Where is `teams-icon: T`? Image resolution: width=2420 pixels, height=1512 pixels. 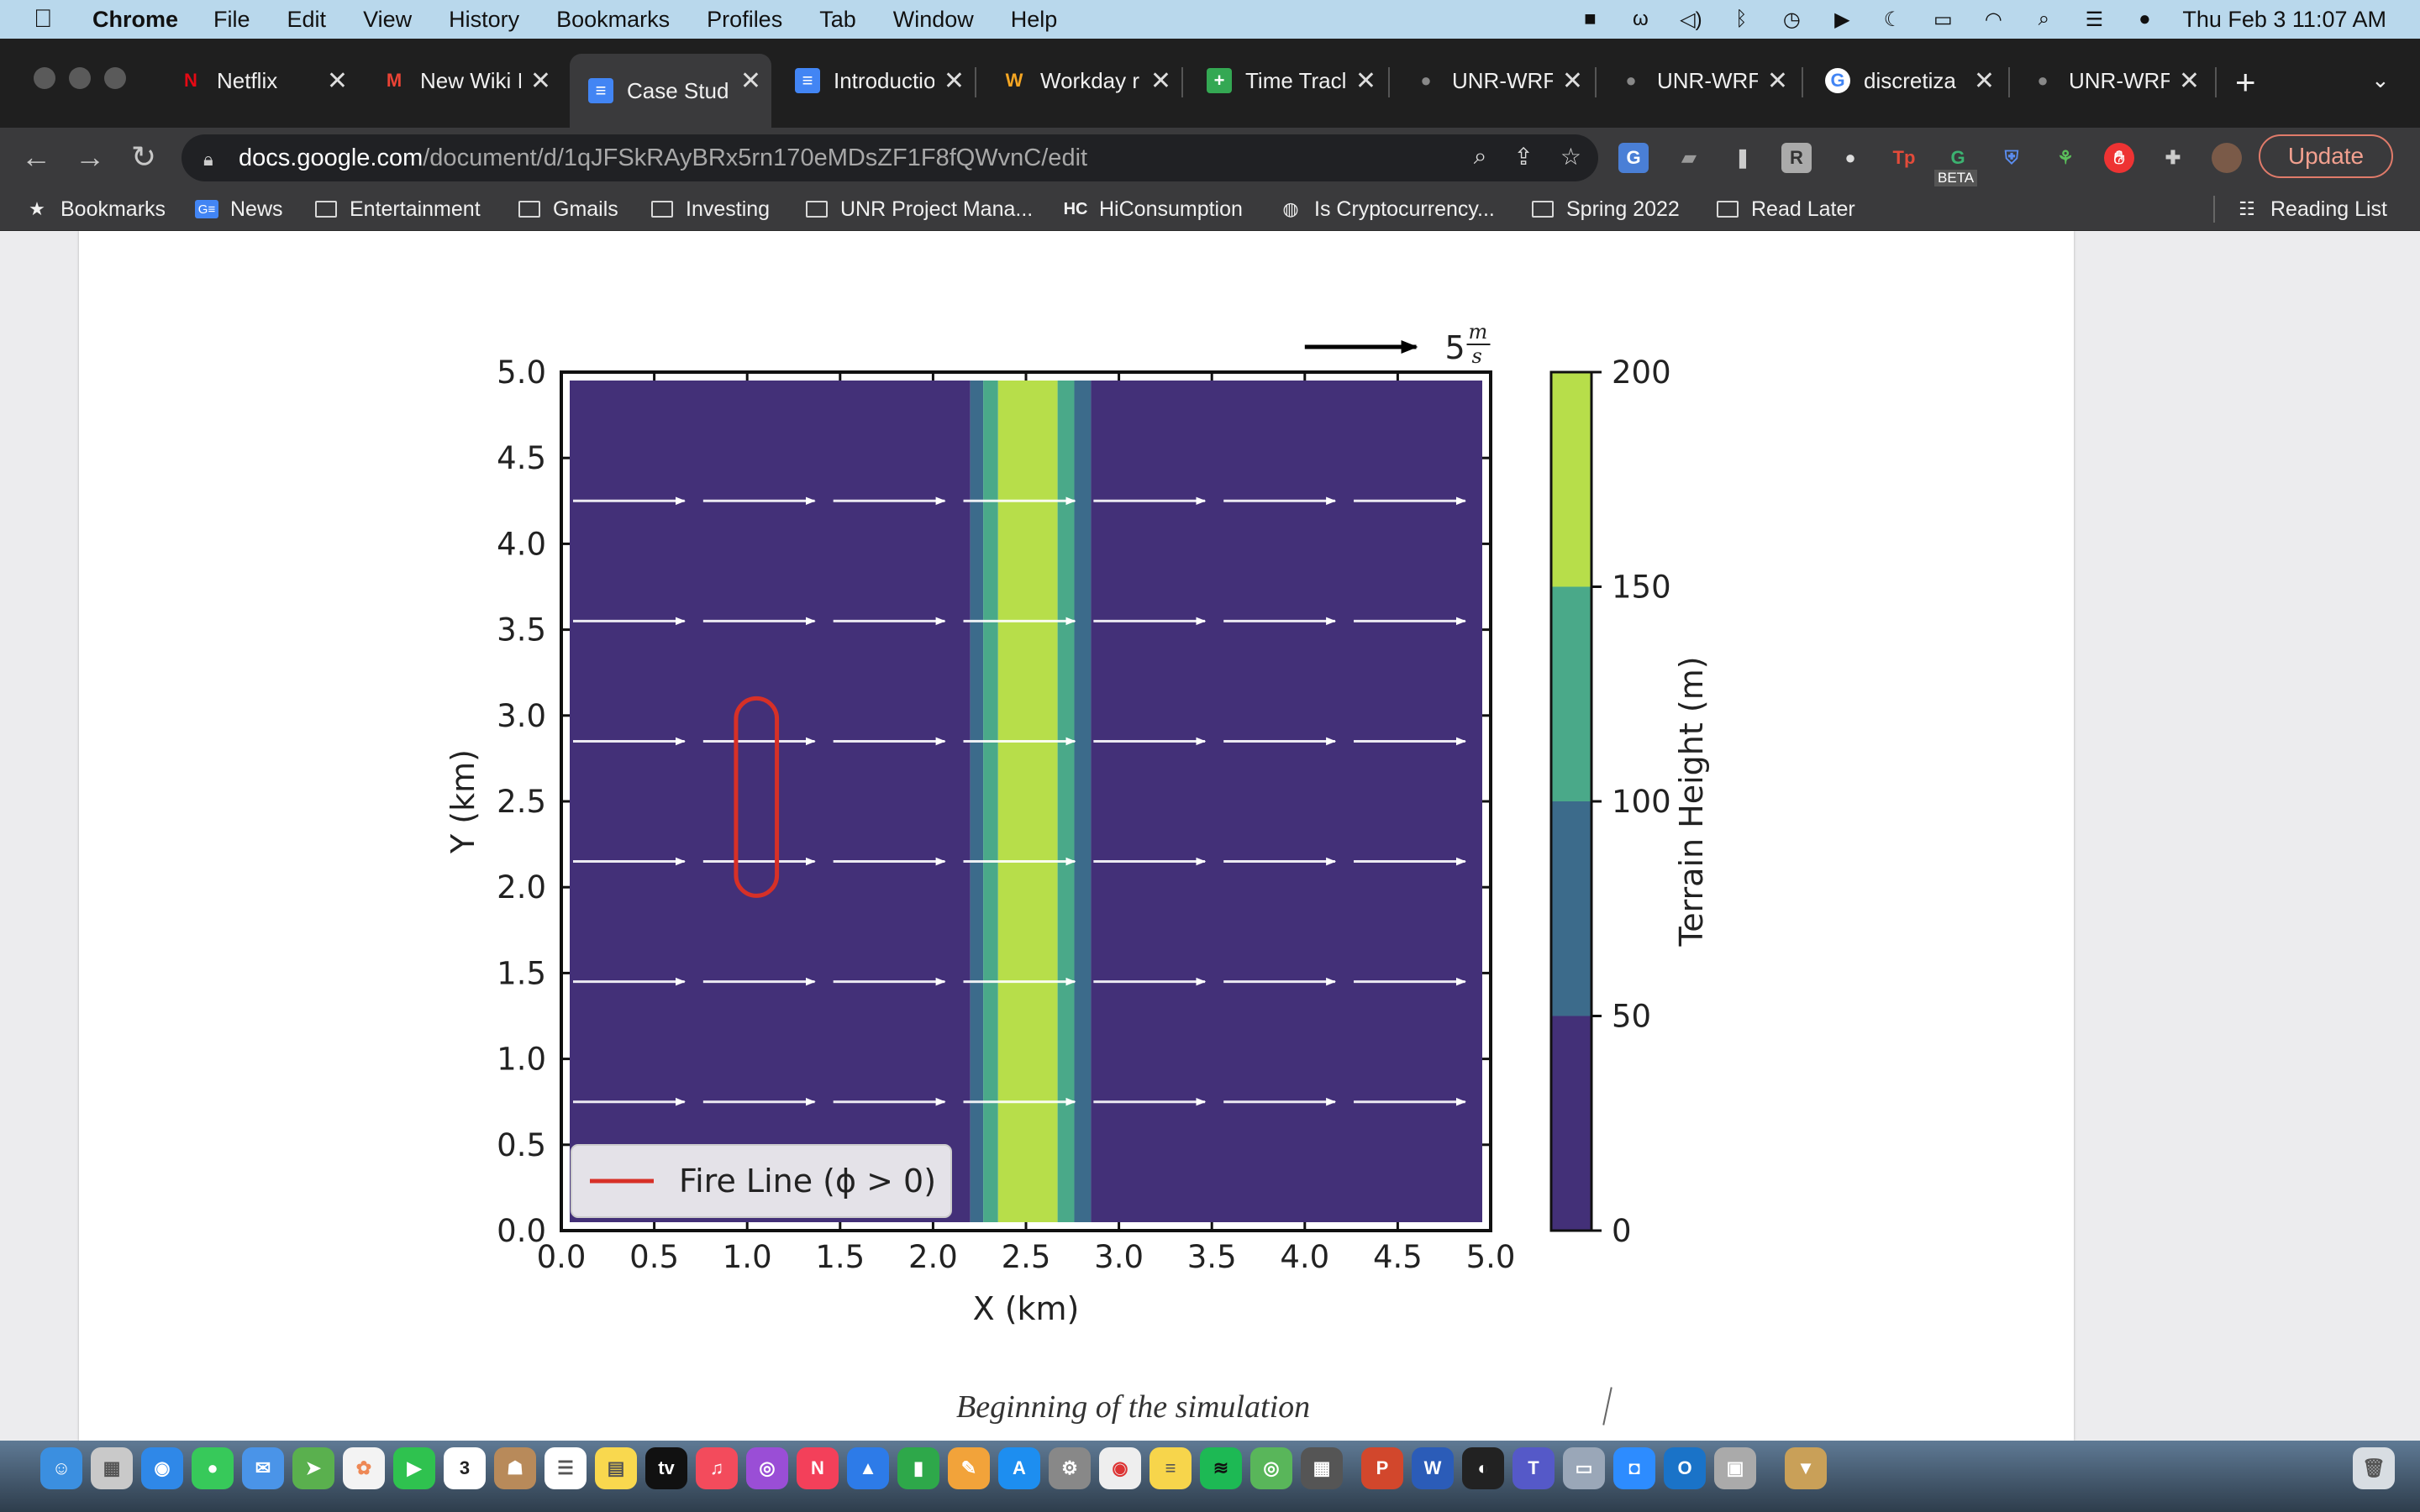
teams-icon: T is located at coordinates (1533, 1468).